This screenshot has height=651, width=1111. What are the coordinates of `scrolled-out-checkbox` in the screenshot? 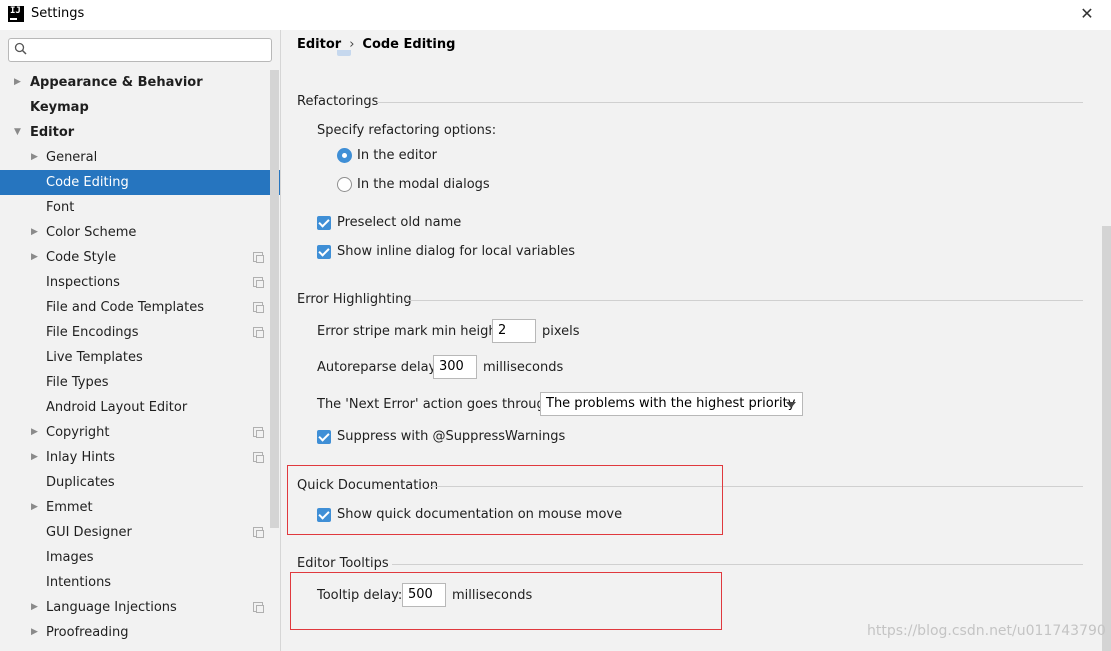 It's located at (344, 53).